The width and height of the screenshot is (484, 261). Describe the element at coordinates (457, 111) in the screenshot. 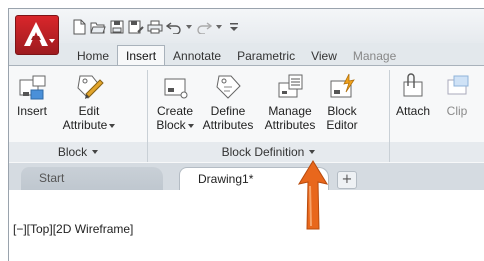

I see `clip-label: Clip` at that location.